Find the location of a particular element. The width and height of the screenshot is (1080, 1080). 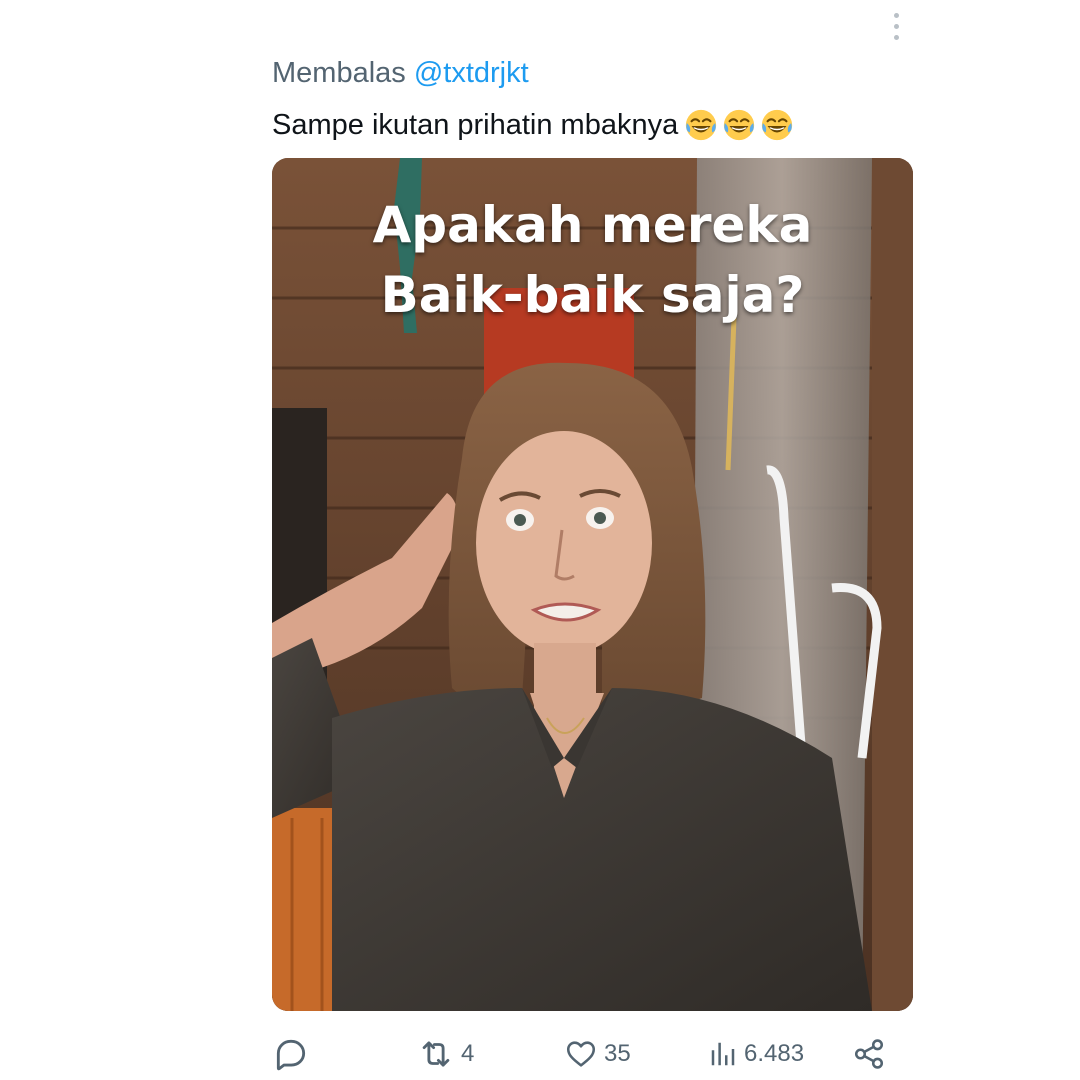

views-button: 6.483 is located at coordinates (756, 1054).